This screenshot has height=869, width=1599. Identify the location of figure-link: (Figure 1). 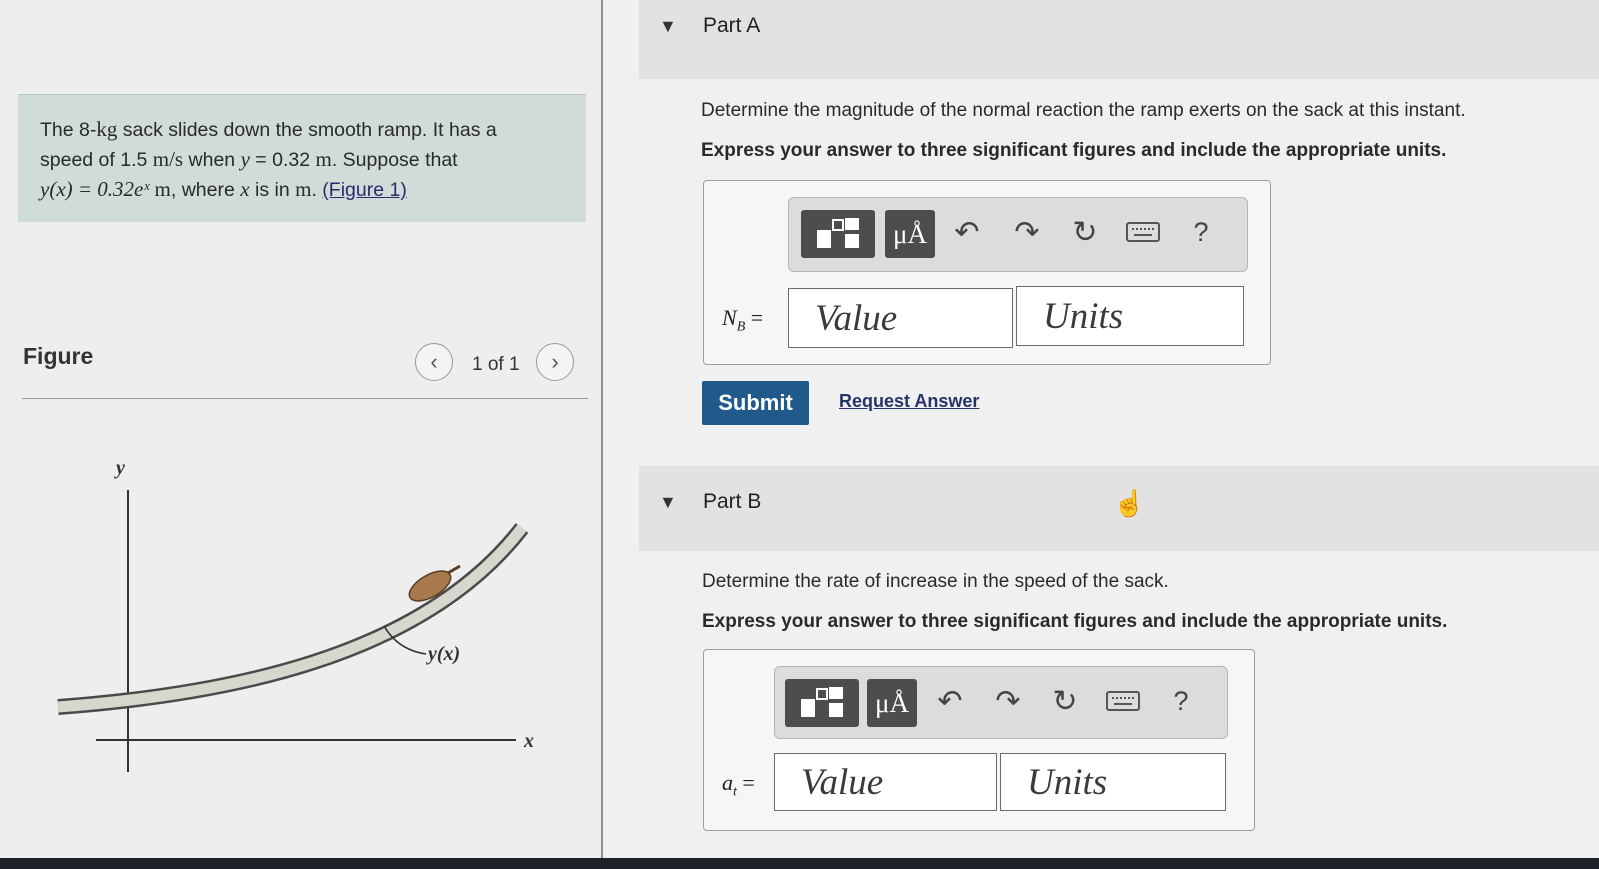
(364, 190).